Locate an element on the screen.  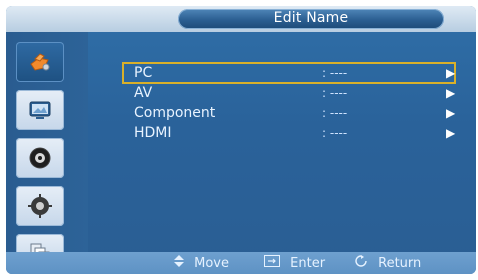
move-icon is located at coordinates (179, 263).